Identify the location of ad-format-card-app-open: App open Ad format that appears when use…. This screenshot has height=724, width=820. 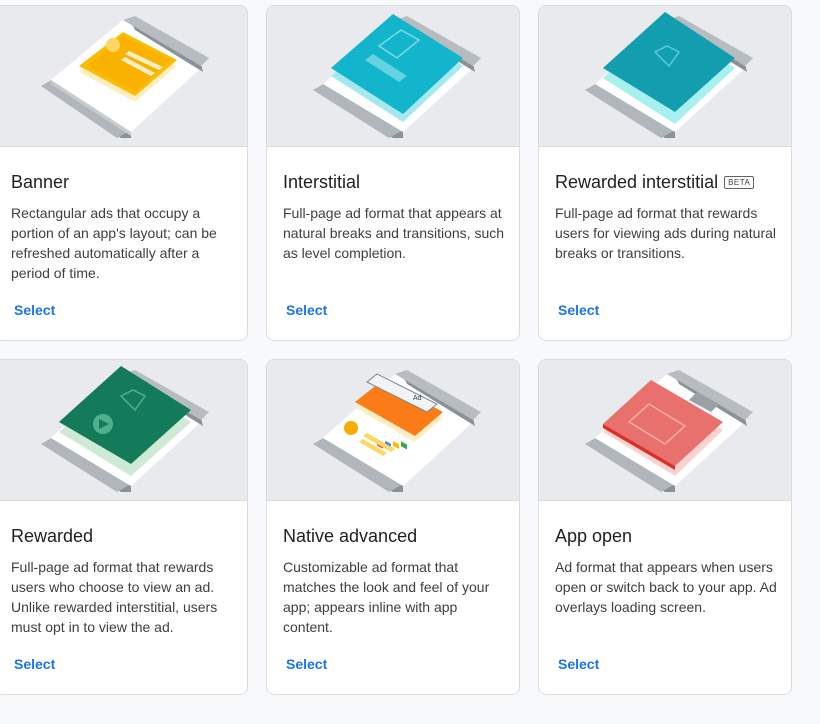
(665, 527).